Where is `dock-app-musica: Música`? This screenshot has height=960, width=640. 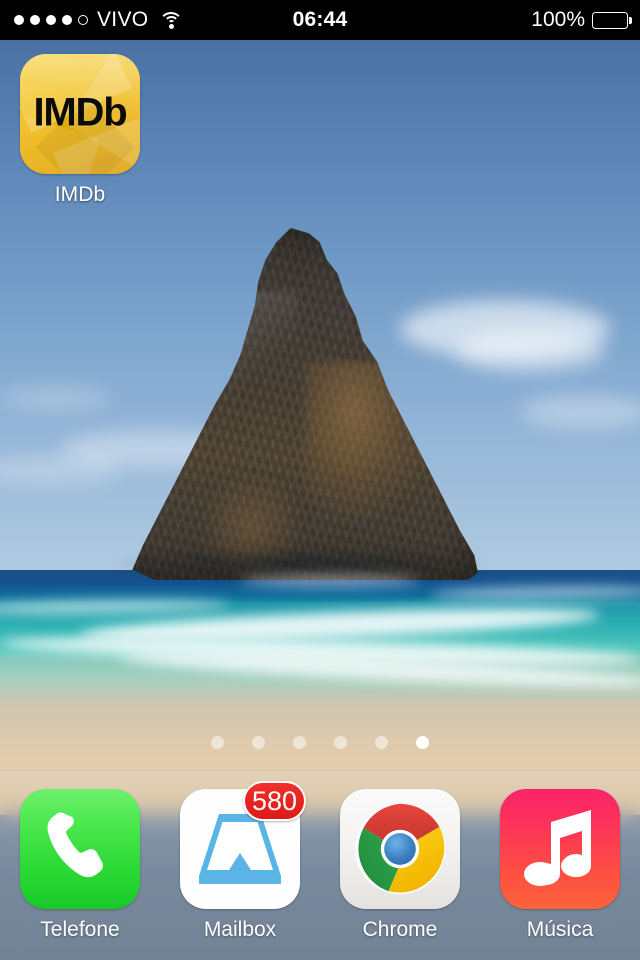 dock-app-musica: Música is located at coordinates (560, 865).